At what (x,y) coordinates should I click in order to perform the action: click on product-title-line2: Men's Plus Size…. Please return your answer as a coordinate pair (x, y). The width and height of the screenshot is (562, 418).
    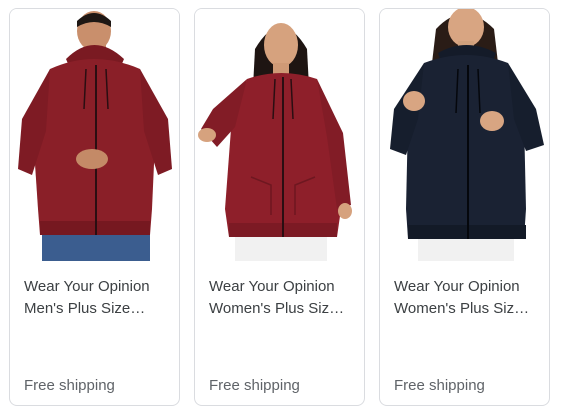
    Looking at the image, I should click on (85, 308).